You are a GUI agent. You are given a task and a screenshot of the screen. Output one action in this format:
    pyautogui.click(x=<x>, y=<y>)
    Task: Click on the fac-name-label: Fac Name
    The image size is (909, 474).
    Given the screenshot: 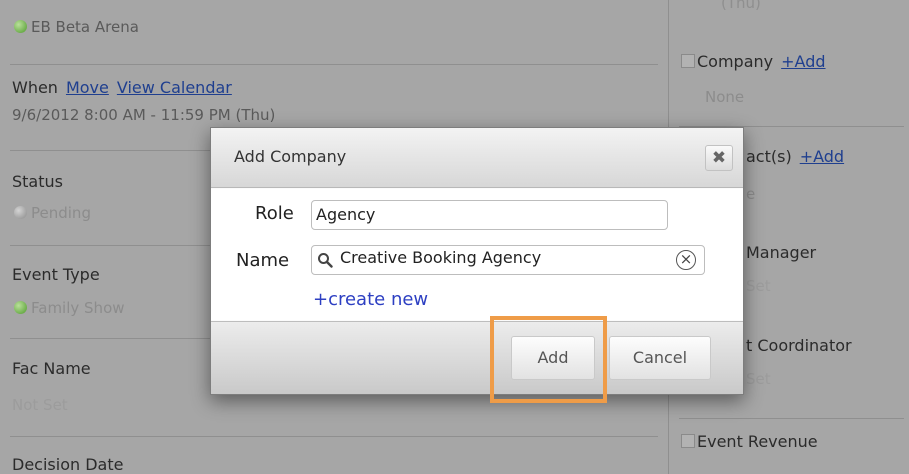 What is the action you would take?
    pyautogui.click(x=51, y=368)
    